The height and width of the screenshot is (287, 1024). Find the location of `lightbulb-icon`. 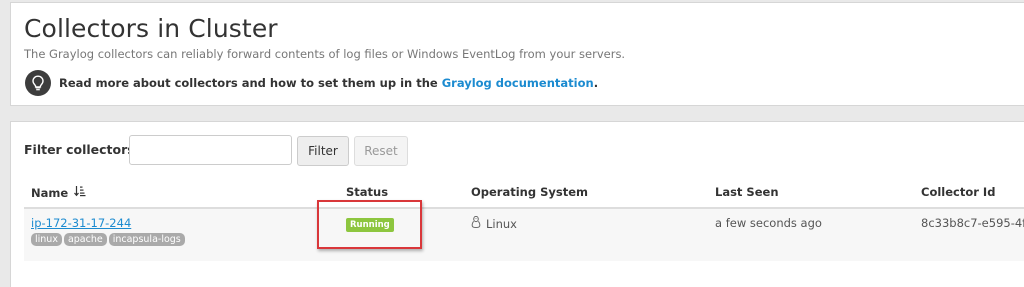

lightbulb-icon is located at coordinates (38, 83).